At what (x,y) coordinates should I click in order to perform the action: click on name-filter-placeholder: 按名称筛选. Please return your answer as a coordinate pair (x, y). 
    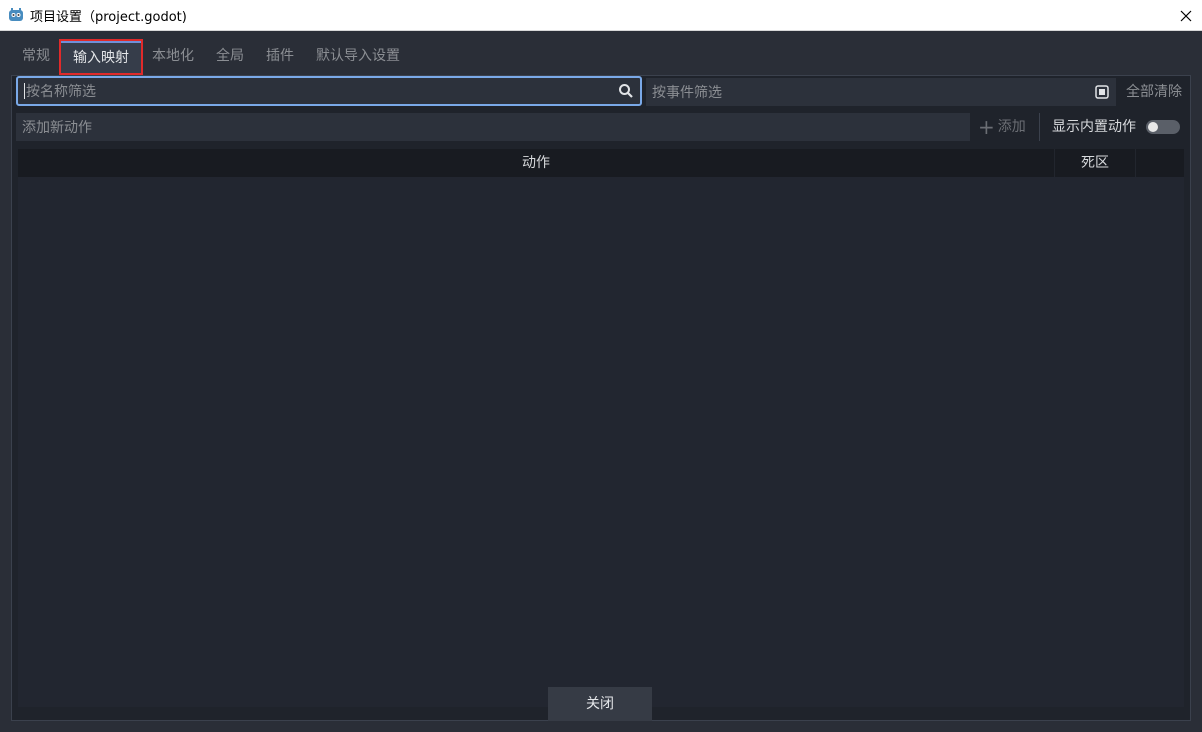
    Looking at the image, I should click on (61, 92).